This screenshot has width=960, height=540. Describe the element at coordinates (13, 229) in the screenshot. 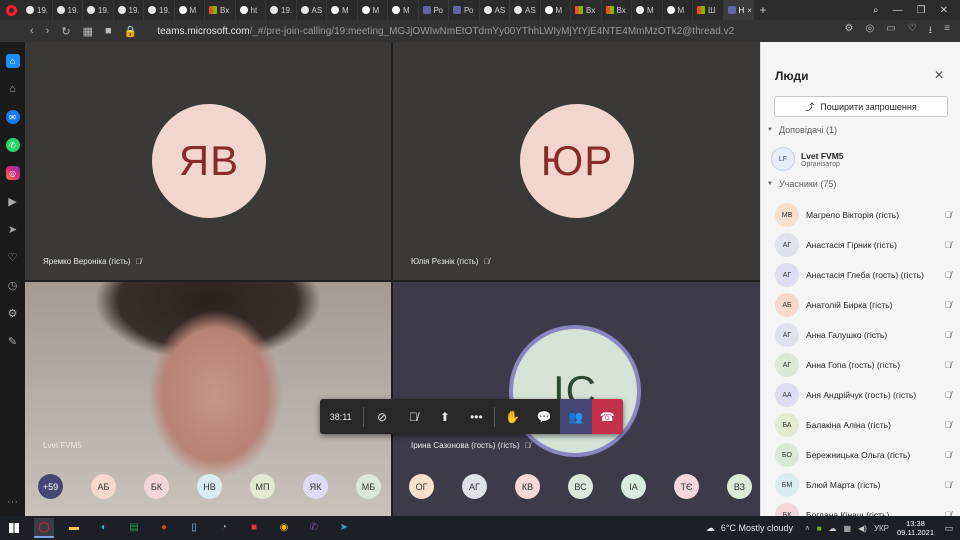

I see `send-icon: ➤` at that location.